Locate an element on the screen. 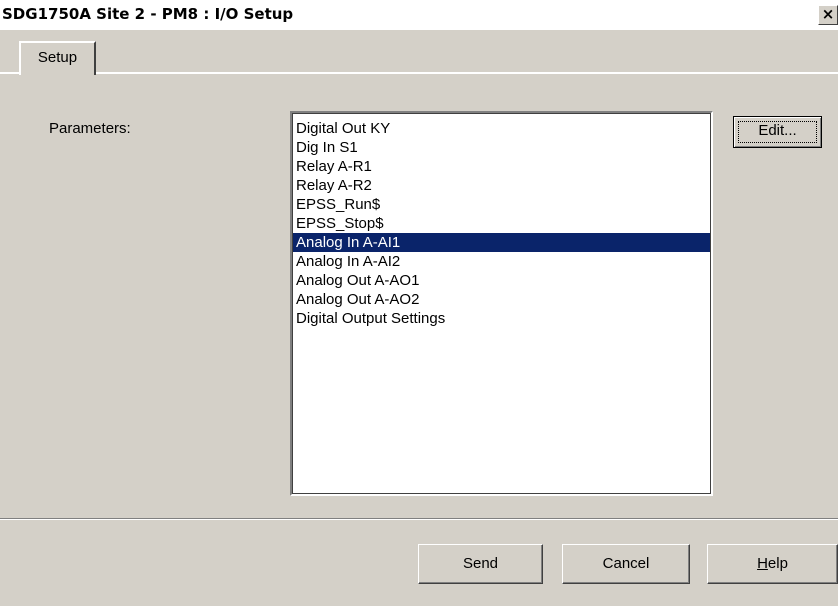 This screenshot has height=606, width=838. send-button: Send is located at coordinates (480, 564).